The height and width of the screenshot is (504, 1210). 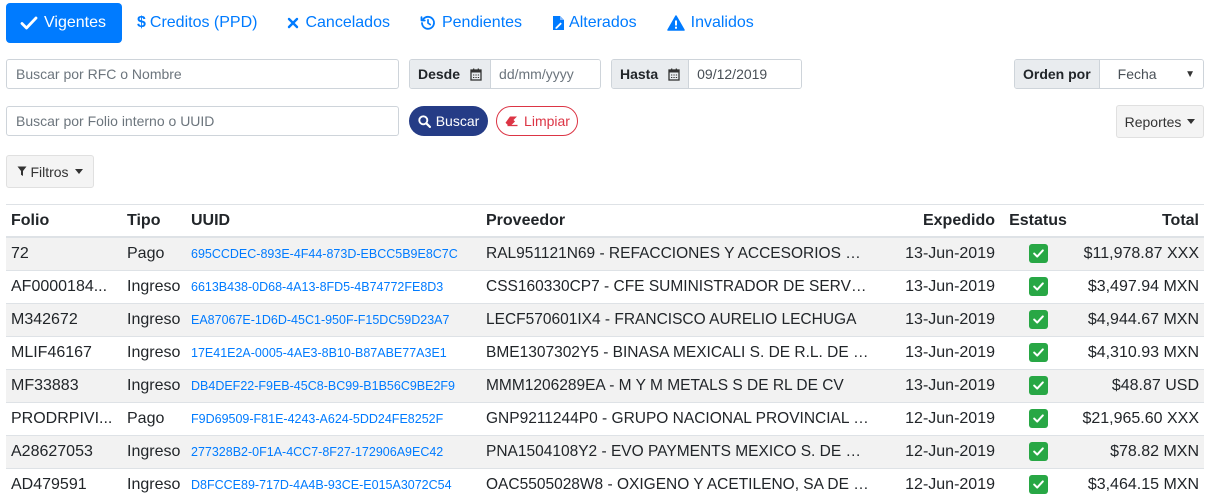 What do you see at coordinates (333, 319) in the screenshot?
I see `cell-uuid-link: EA87067E-1D6D-45C1-950F-F15DC59D23A7` at bounding box center [333, 319].